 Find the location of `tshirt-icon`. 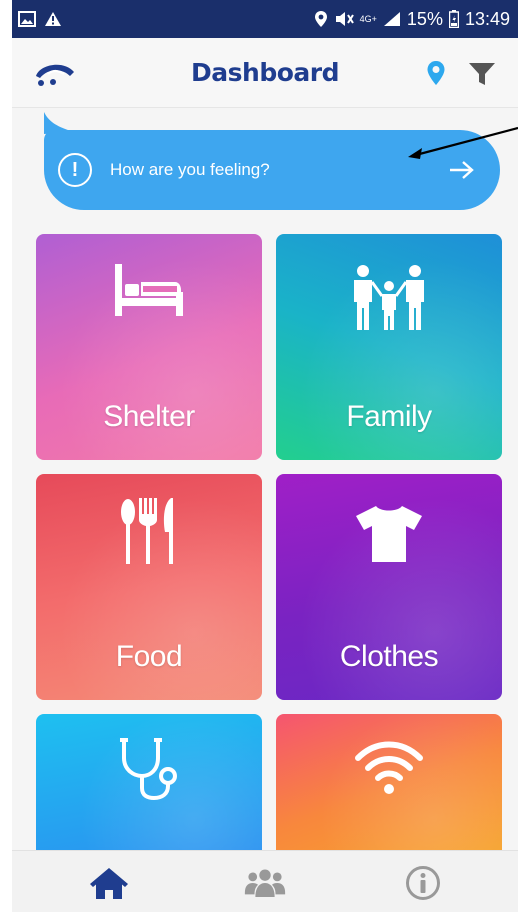

tshirt-icon is located at coordinates (389, 534).